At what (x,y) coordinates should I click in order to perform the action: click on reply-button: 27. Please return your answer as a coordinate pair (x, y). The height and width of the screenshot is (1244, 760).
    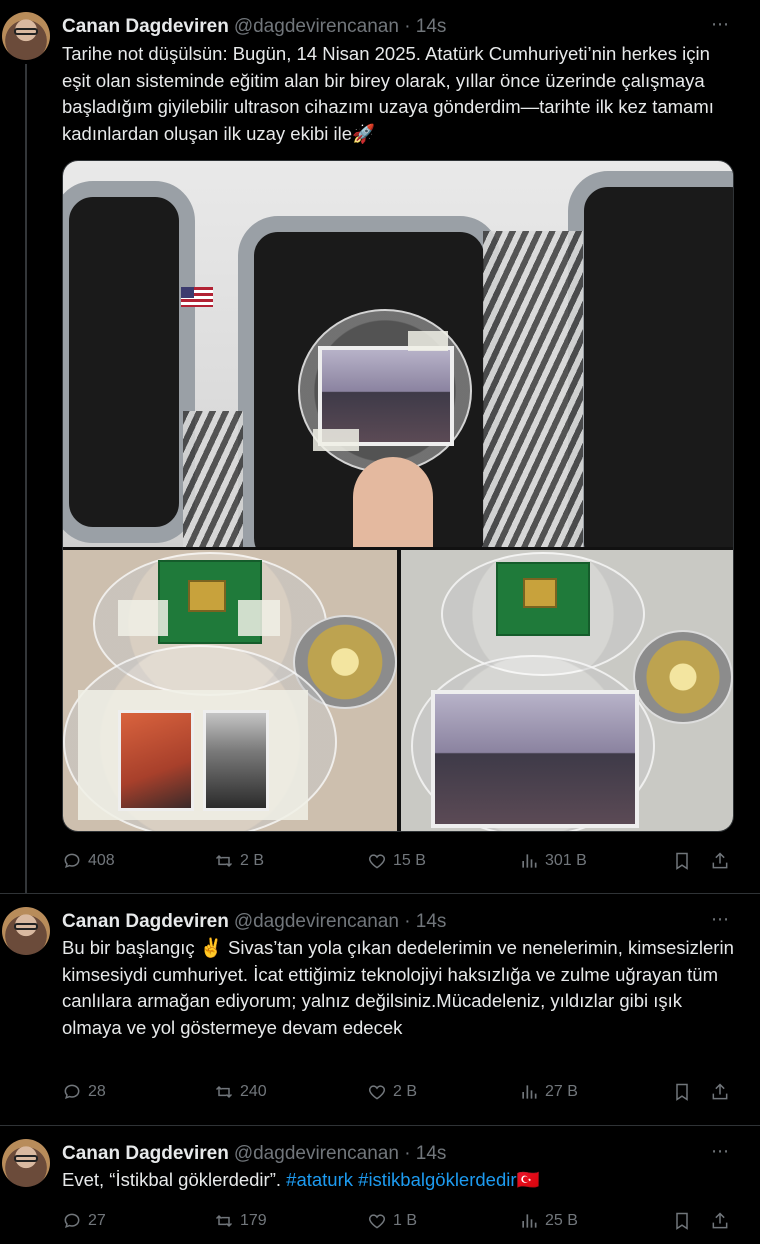
    Looking at the image, I should click on (84, 1221).